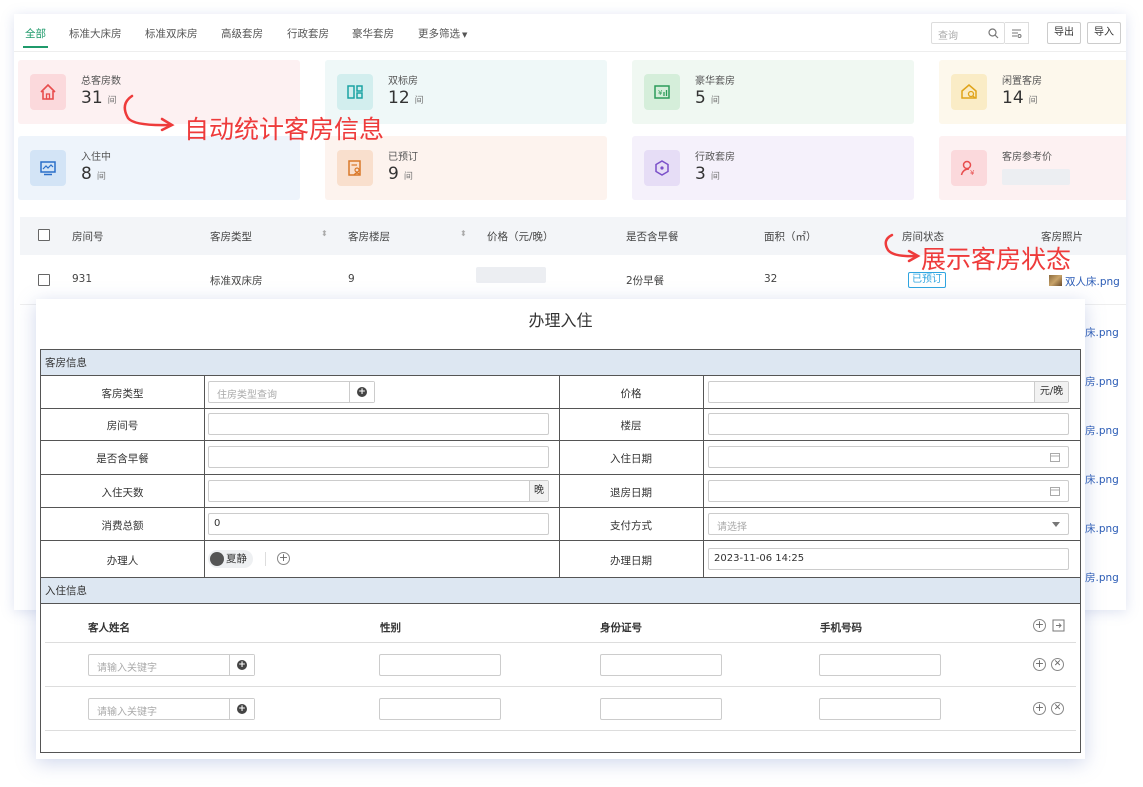 The image size is (1143, 787). What do you see at coordinates (378, 524) in the screenshot?
I see `total-amount-input: 0` at bounding box center [378, 524].